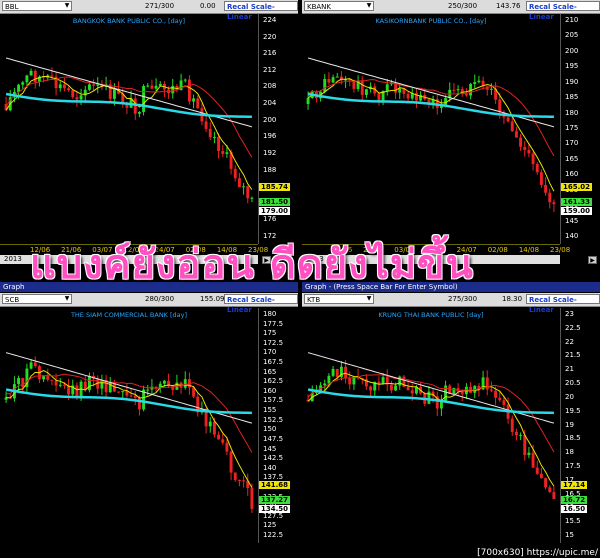 This screenshot has height=558, width=600. I want to click on price-marker-label: 165.02, so click(577, 187).